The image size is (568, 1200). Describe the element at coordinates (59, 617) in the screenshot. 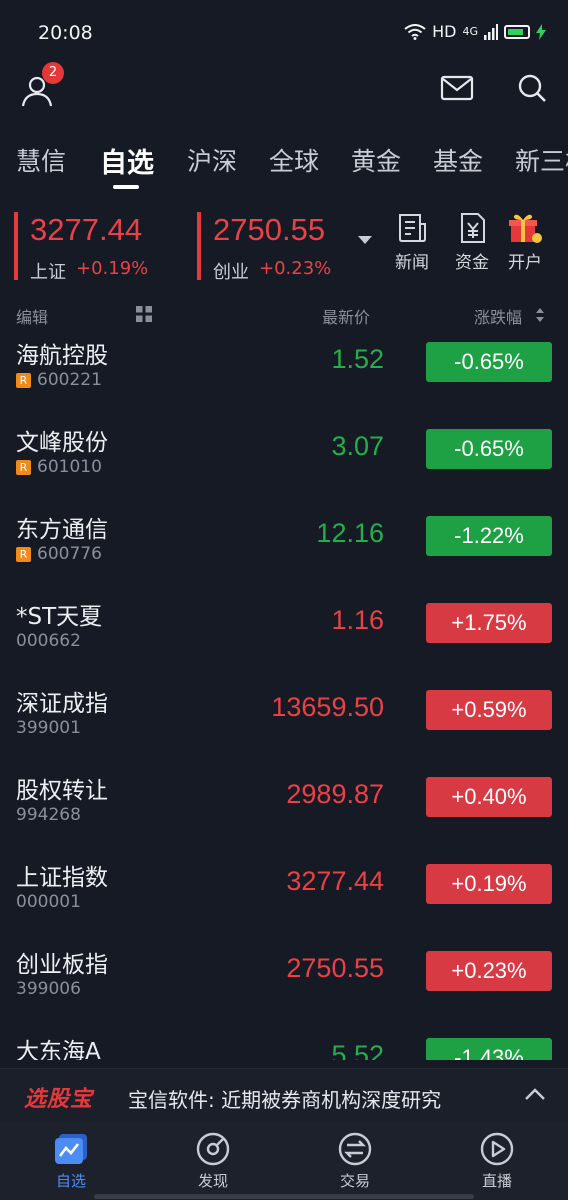

I see `stock-name: *ST天夏` at that location.